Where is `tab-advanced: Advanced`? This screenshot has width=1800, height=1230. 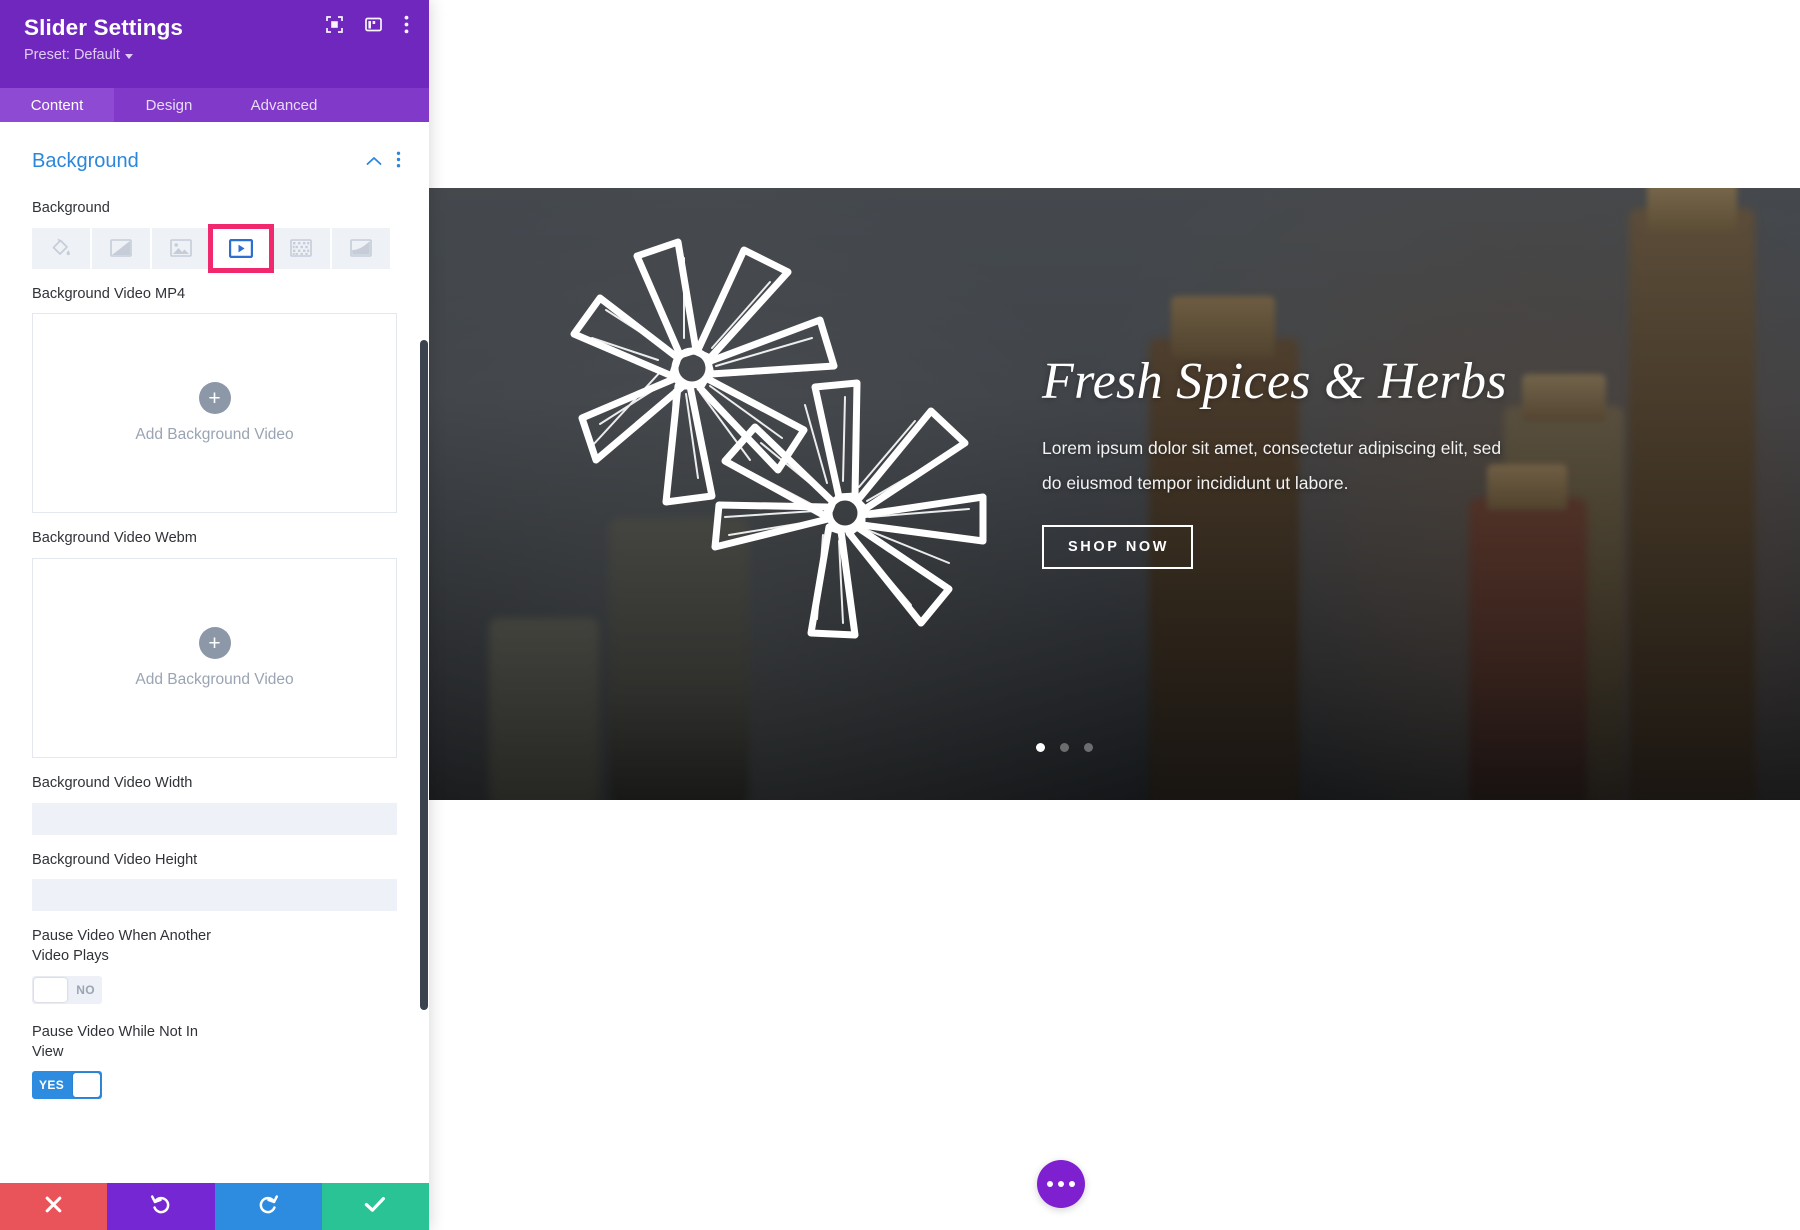 tab-advanced: Advanced is located at coordinates (284, 105).